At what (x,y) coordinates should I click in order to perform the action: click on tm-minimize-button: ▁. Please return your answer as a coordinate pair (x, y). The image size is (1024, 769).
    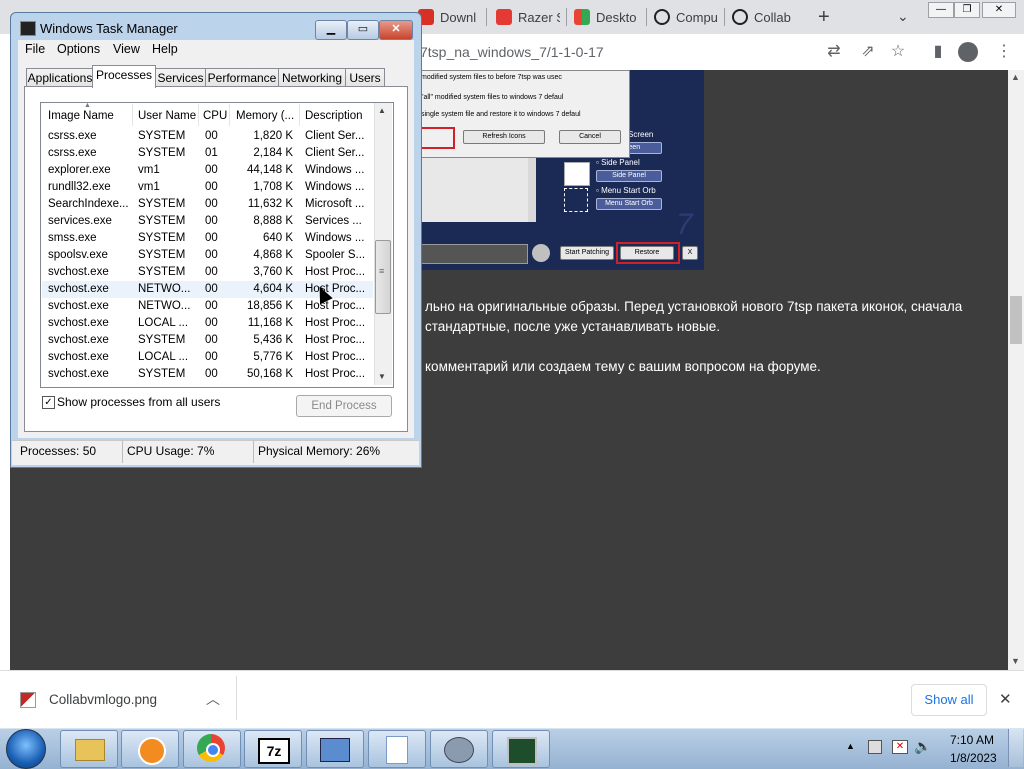
    Looking at the image, I should click on (331, 30).